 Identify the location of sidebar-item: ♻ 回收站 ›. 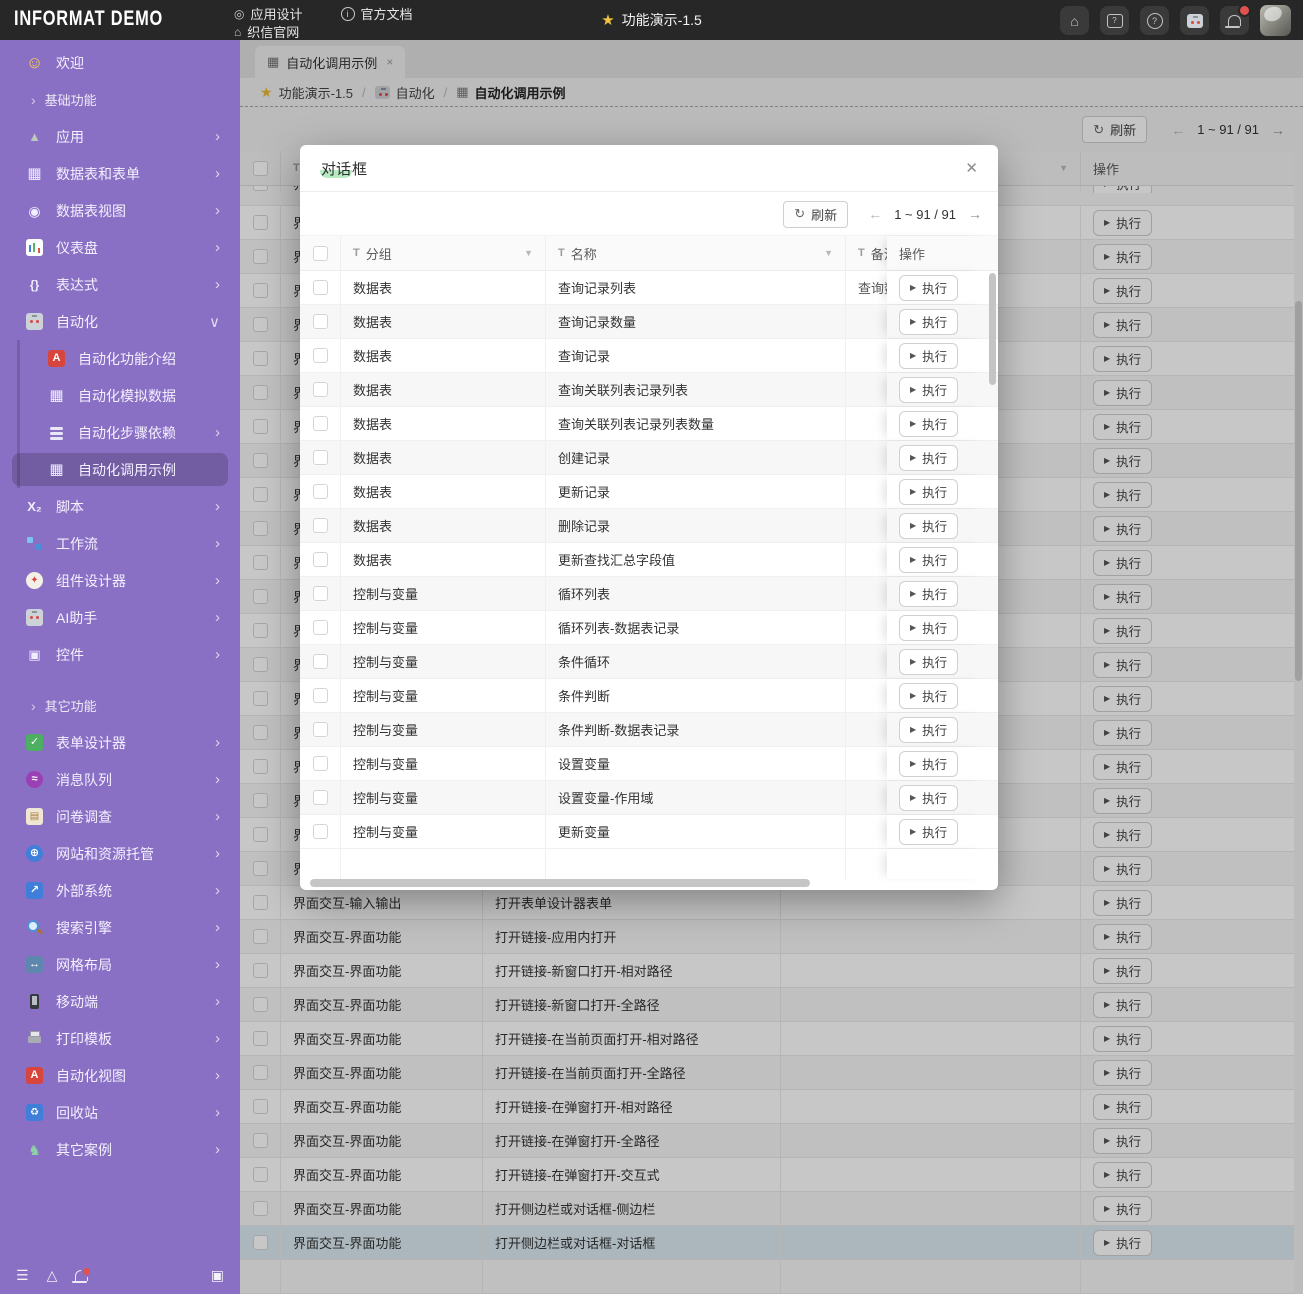
(120, 1112).